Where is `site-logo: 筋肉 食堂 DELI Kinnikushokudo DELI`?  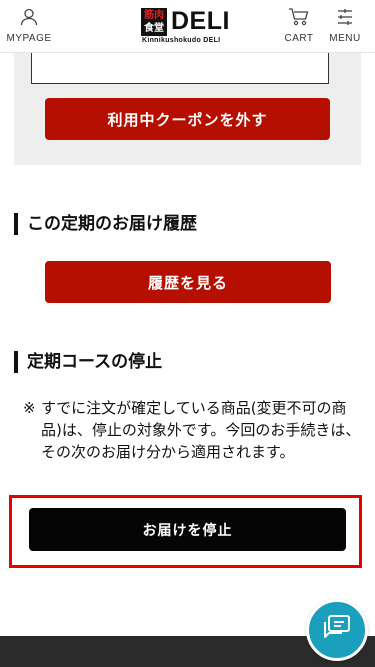
site-logo: 筋肉 食堂 DELI Kinnikushokudo DELI is located at coordinates (188, 27).